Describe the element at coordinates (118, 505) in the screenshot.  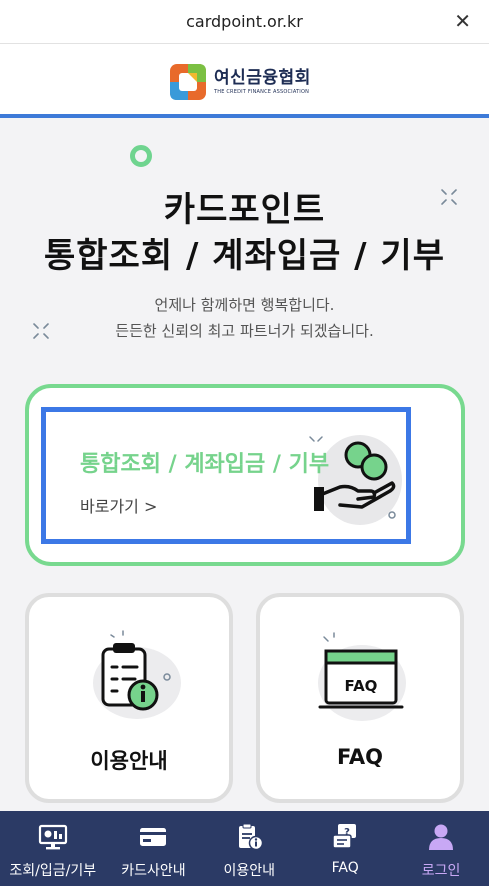
I see `go-link: 바로가기 >` at that location.